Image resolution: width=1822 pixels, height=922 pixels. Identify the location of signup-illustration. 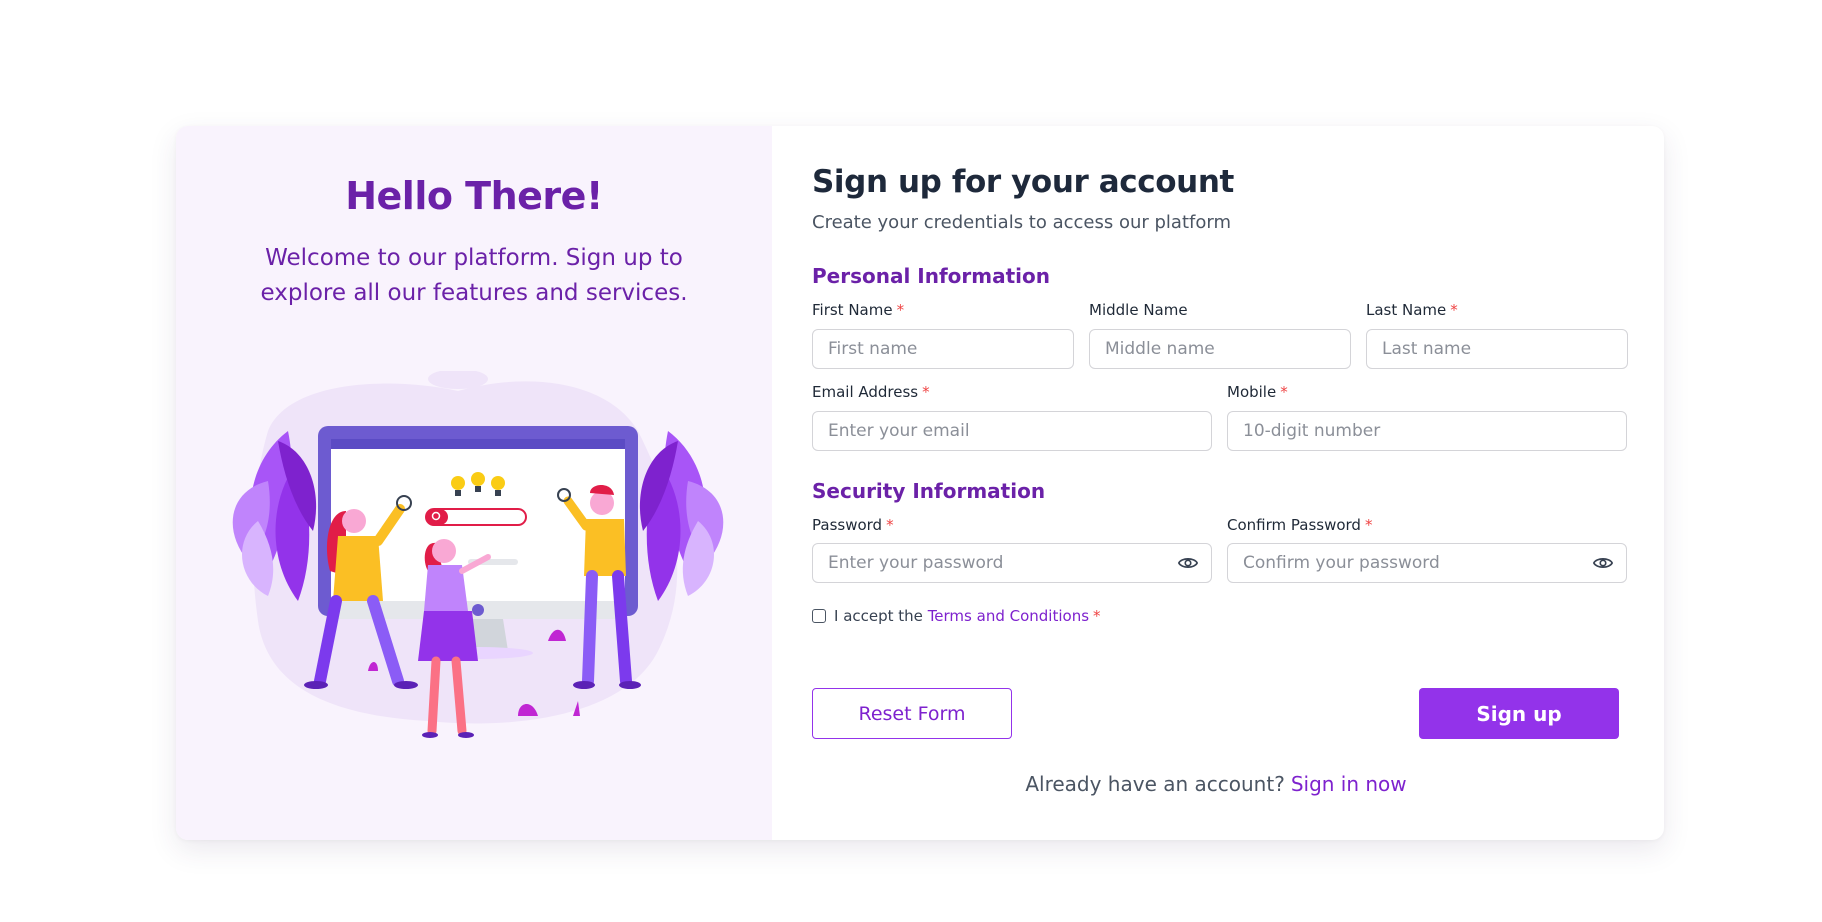
(478, 554).